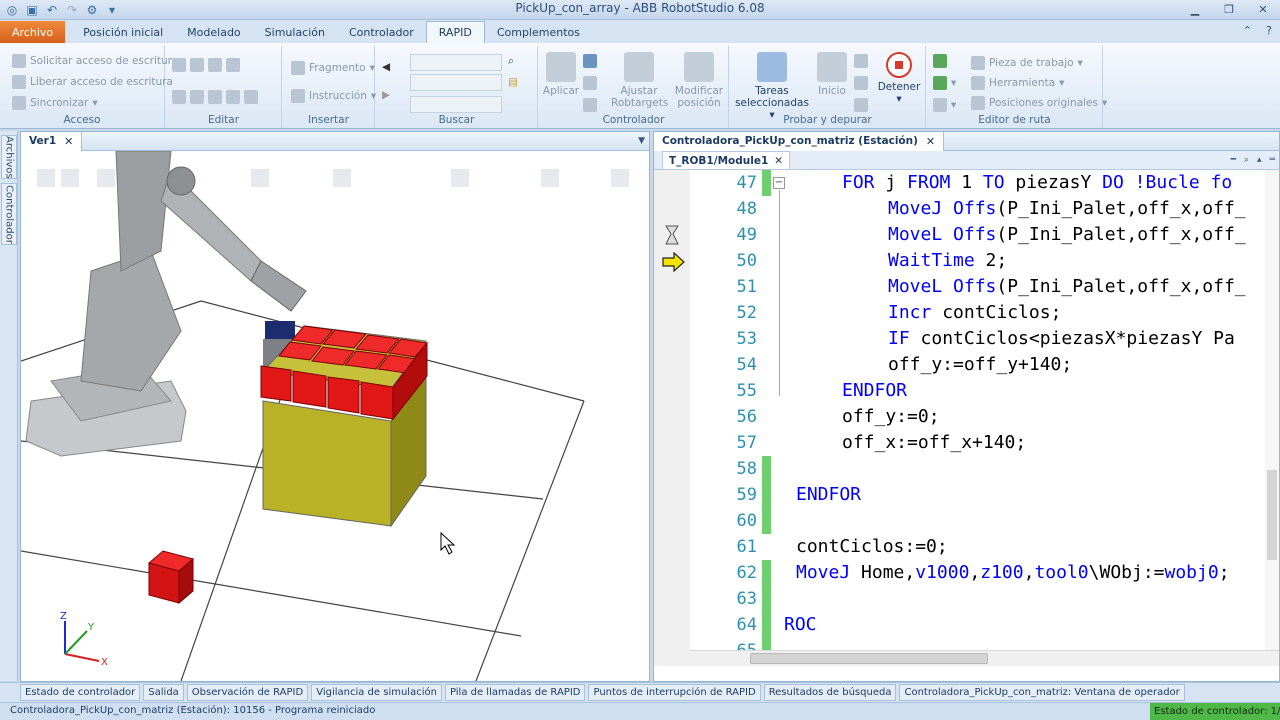 Image resolution: width=1280 pixels, height=720 pixels. I want to click on instruction-button: Instrucción ▾, so click(333, 96).